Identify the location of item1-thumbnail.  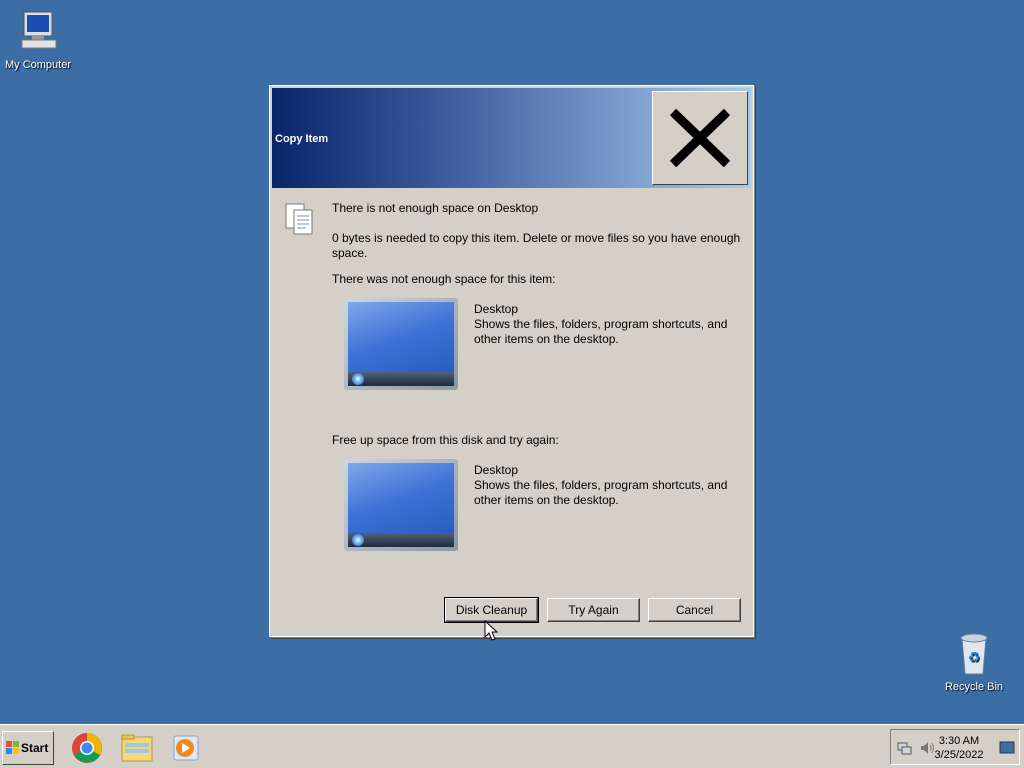
(401, 344).